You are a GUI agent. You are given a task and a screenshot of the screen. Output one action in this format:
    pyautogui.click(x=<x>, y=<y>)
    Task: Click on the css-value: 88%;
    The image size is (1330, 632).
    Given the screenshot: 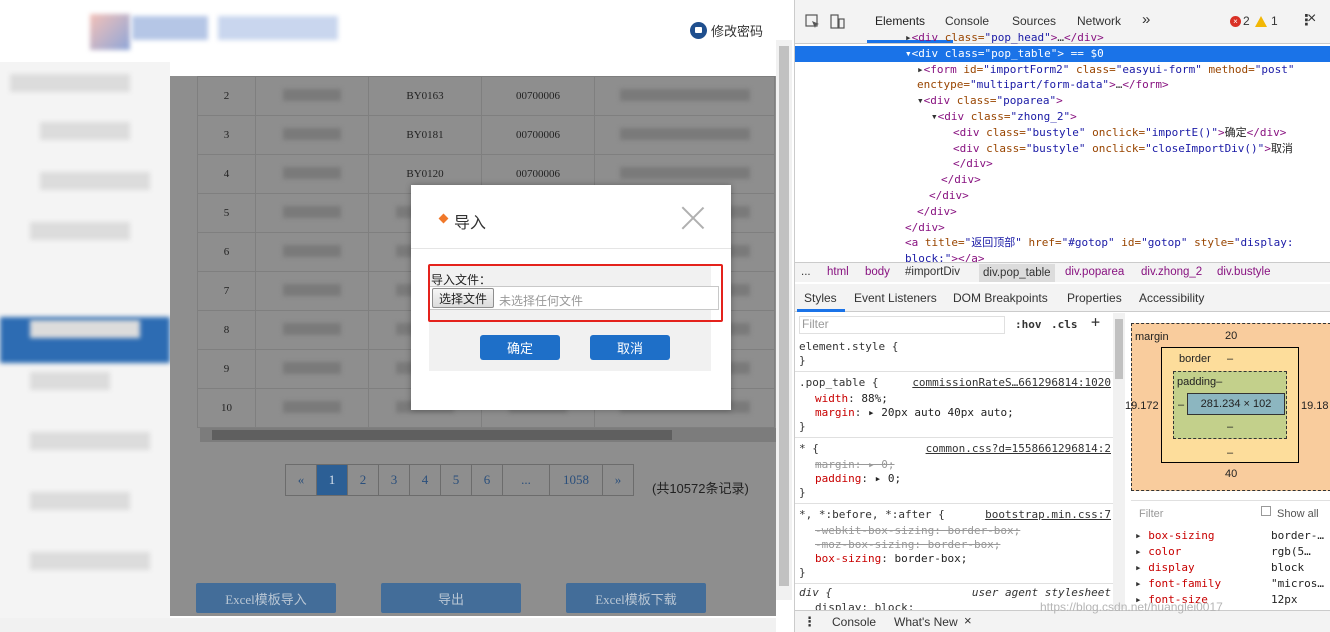 What is the action you would take?
    pyautogui.click(x=874, y=398)
    